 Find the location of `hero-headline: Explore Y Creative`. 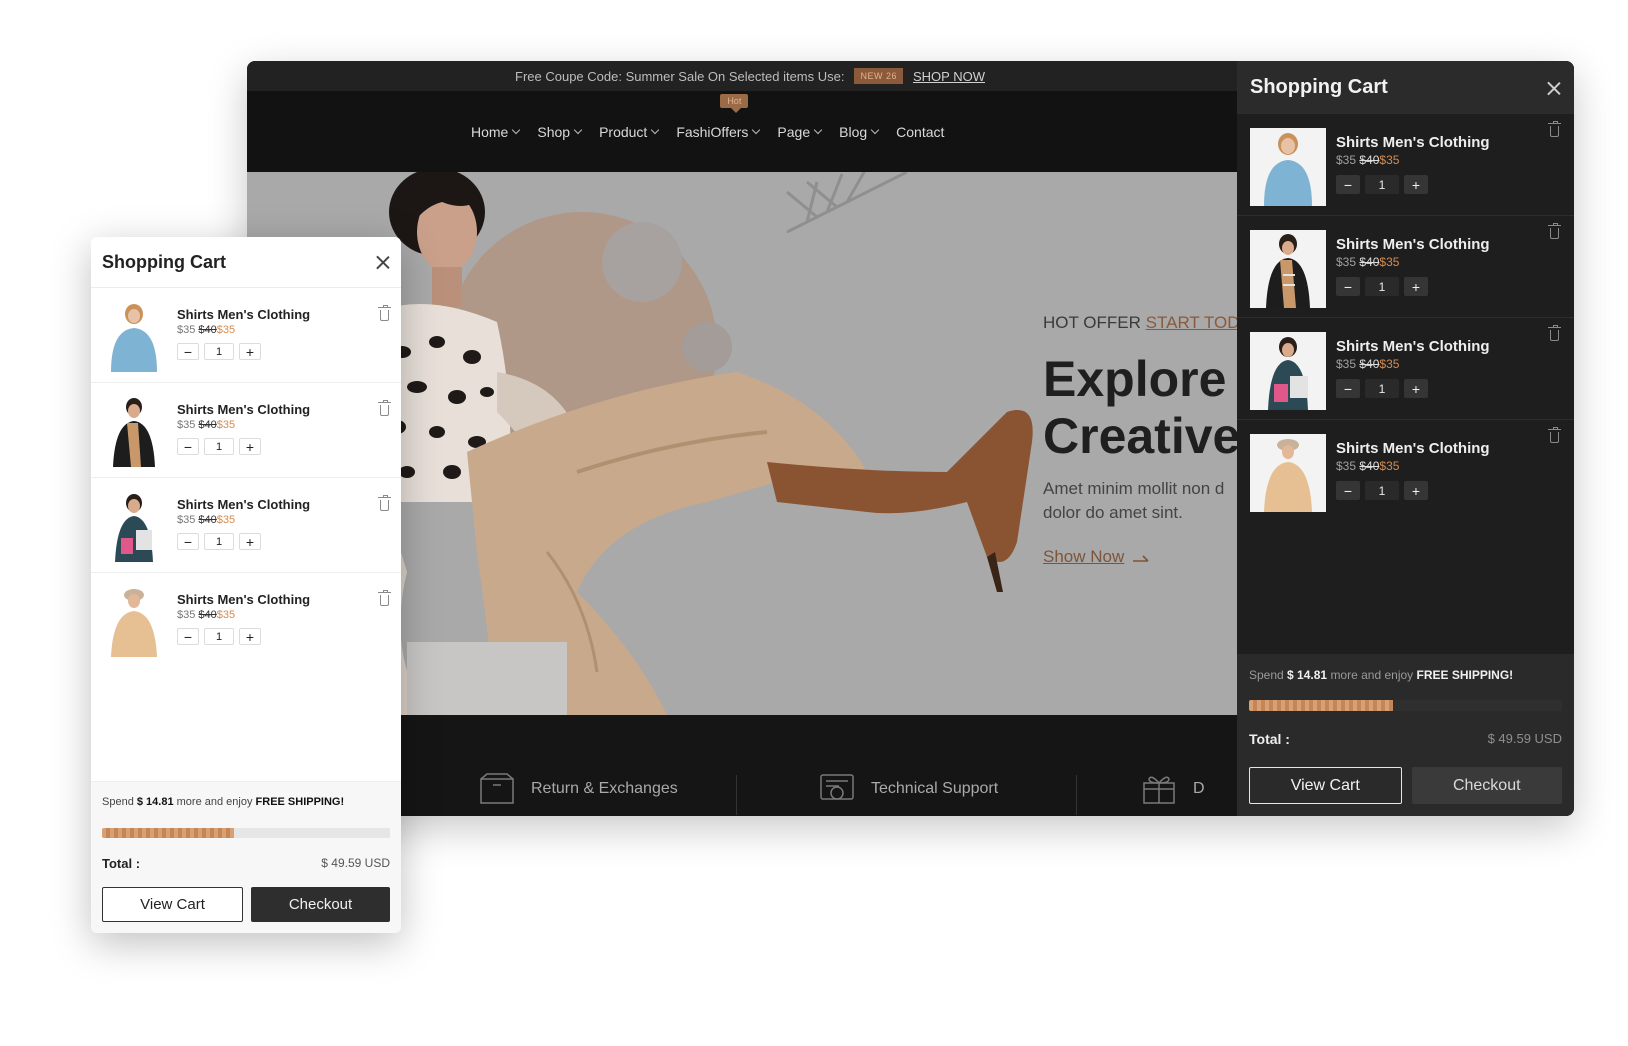

hero-headline: Explore Y Creative is located at coordinates (1140, 408).